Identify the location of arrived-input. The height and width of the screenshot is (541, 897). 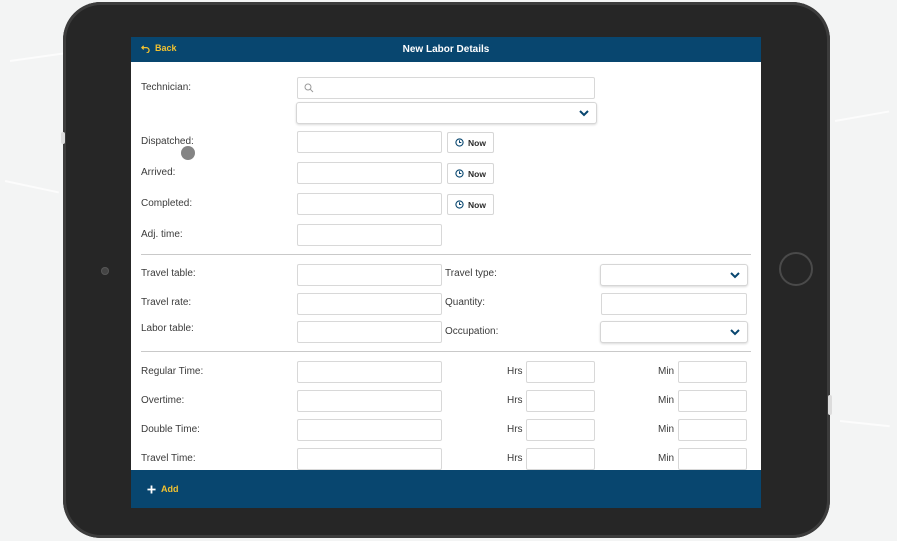
(369, 173).